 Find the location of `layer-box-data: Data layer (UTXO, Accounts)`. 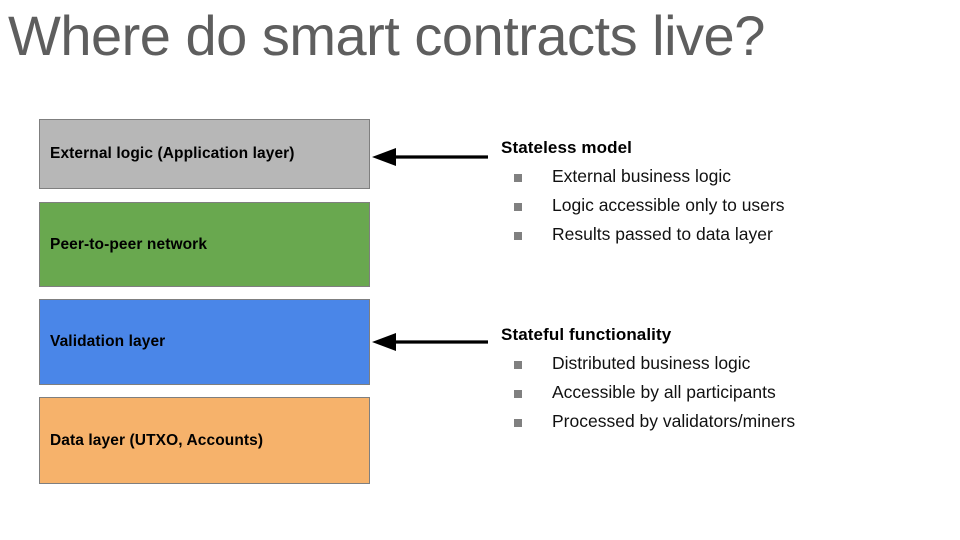

layer-box-data: Data layer (UTXO, Accounts) is located at coordinates (204, 440).